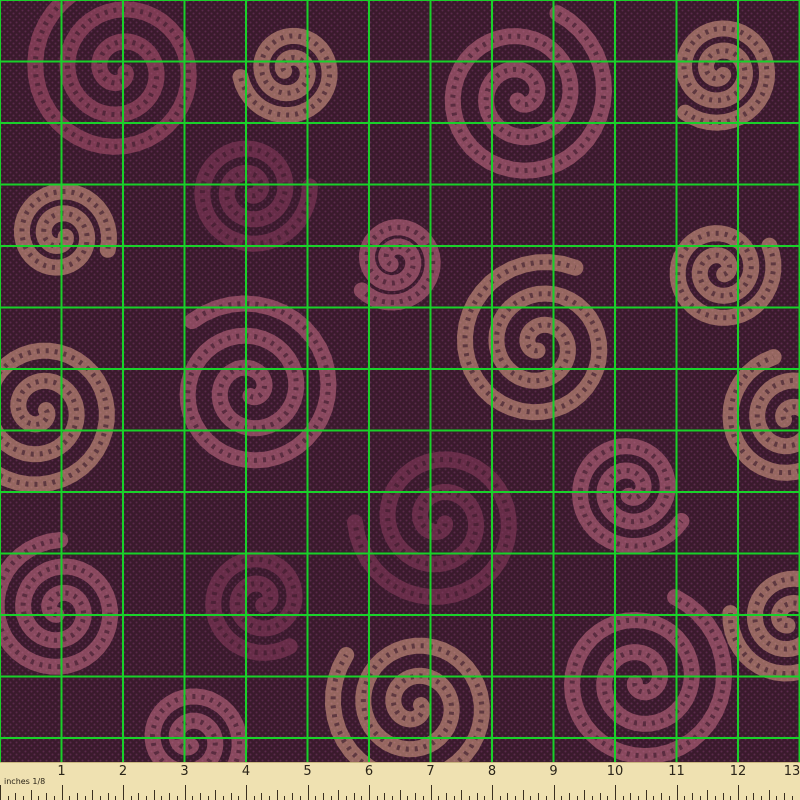 Image resolution: width=800 pixels, height=800 pixels. I want to click on ruler-label: 2, so click(123, 771).